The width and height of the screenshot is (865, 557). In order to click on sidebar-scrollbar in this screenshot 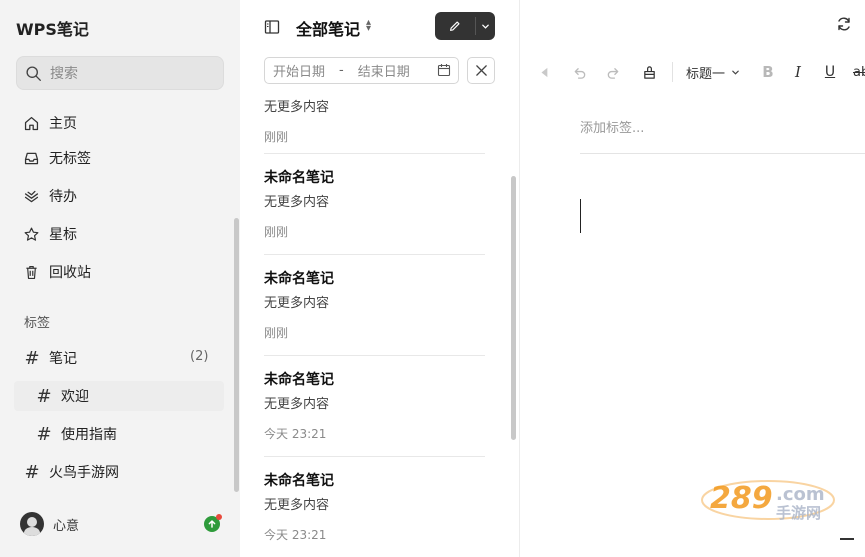, I will do `click(236, 355)`.